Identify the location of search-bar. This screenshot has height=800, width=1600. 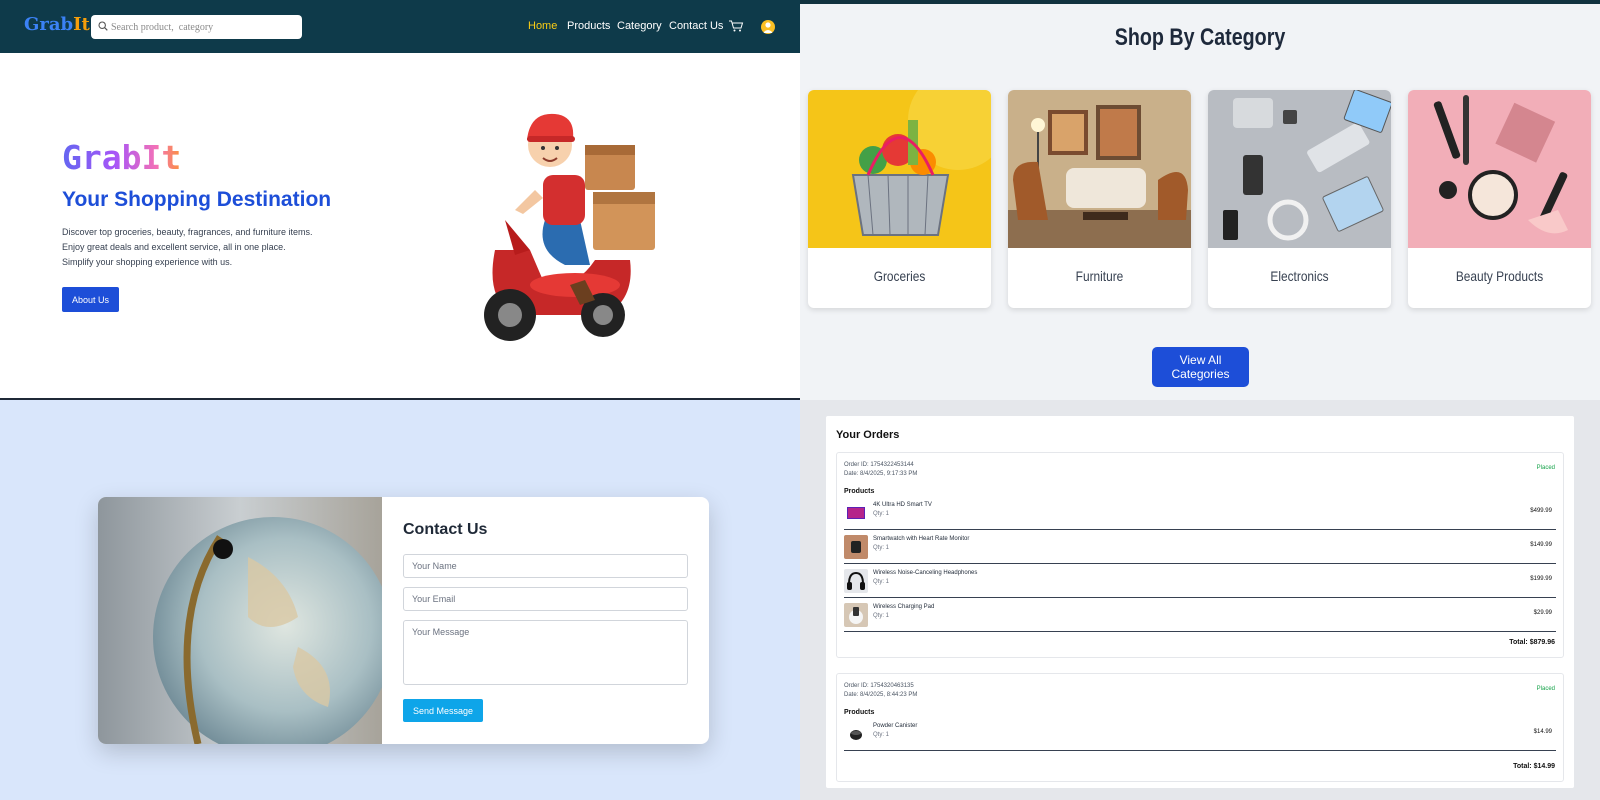
(196, 27).